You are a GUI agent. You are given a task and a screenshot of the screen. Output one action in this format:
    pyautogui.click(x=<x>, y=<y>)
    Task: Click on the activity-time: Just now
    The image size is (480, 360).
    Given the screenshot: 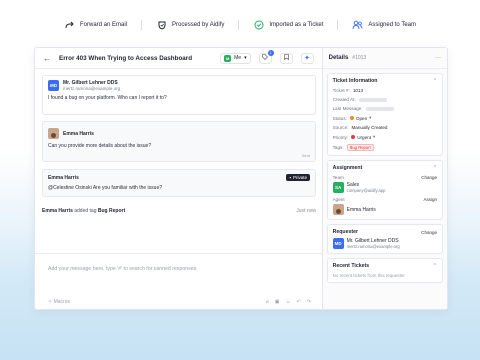 What is the action you would take?
    pyautogui.click(x=306, y=211)
    